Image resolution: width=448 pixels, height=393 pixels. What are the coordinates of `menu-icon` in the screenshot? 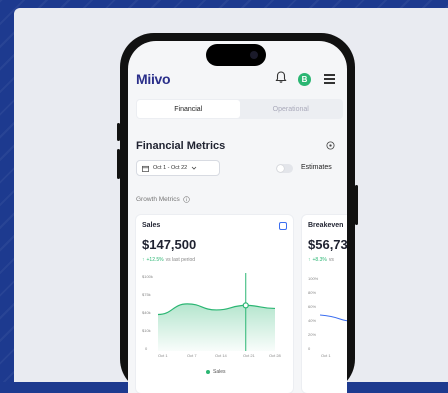 It's located at (329, 79).